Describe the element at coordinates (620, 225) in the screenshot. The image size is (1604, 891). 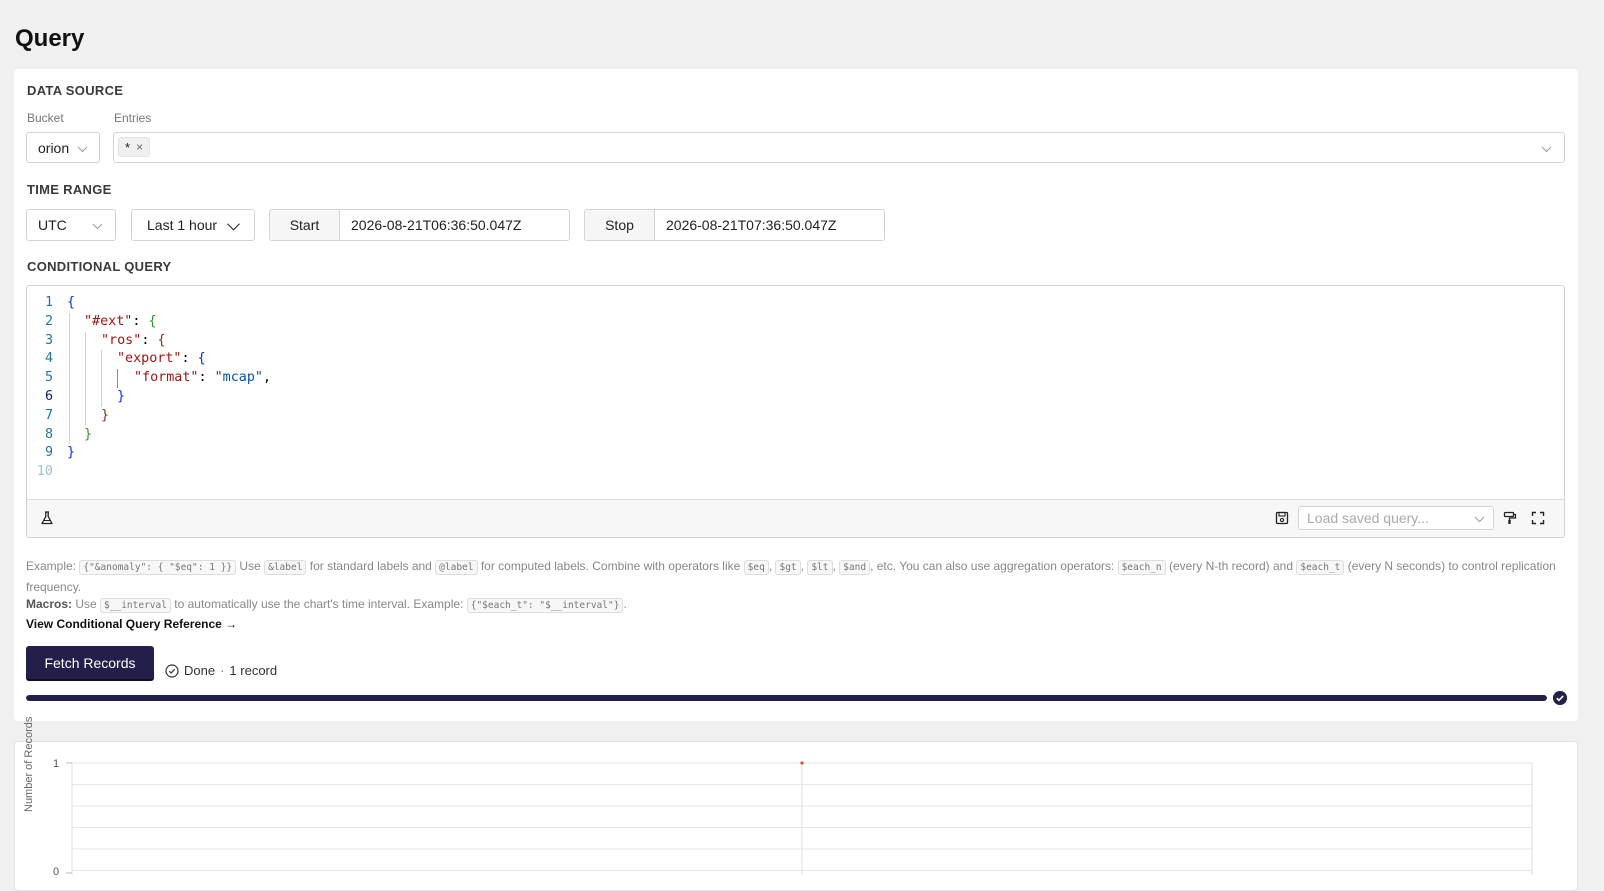
I see `stop-label: Stop` at that location.